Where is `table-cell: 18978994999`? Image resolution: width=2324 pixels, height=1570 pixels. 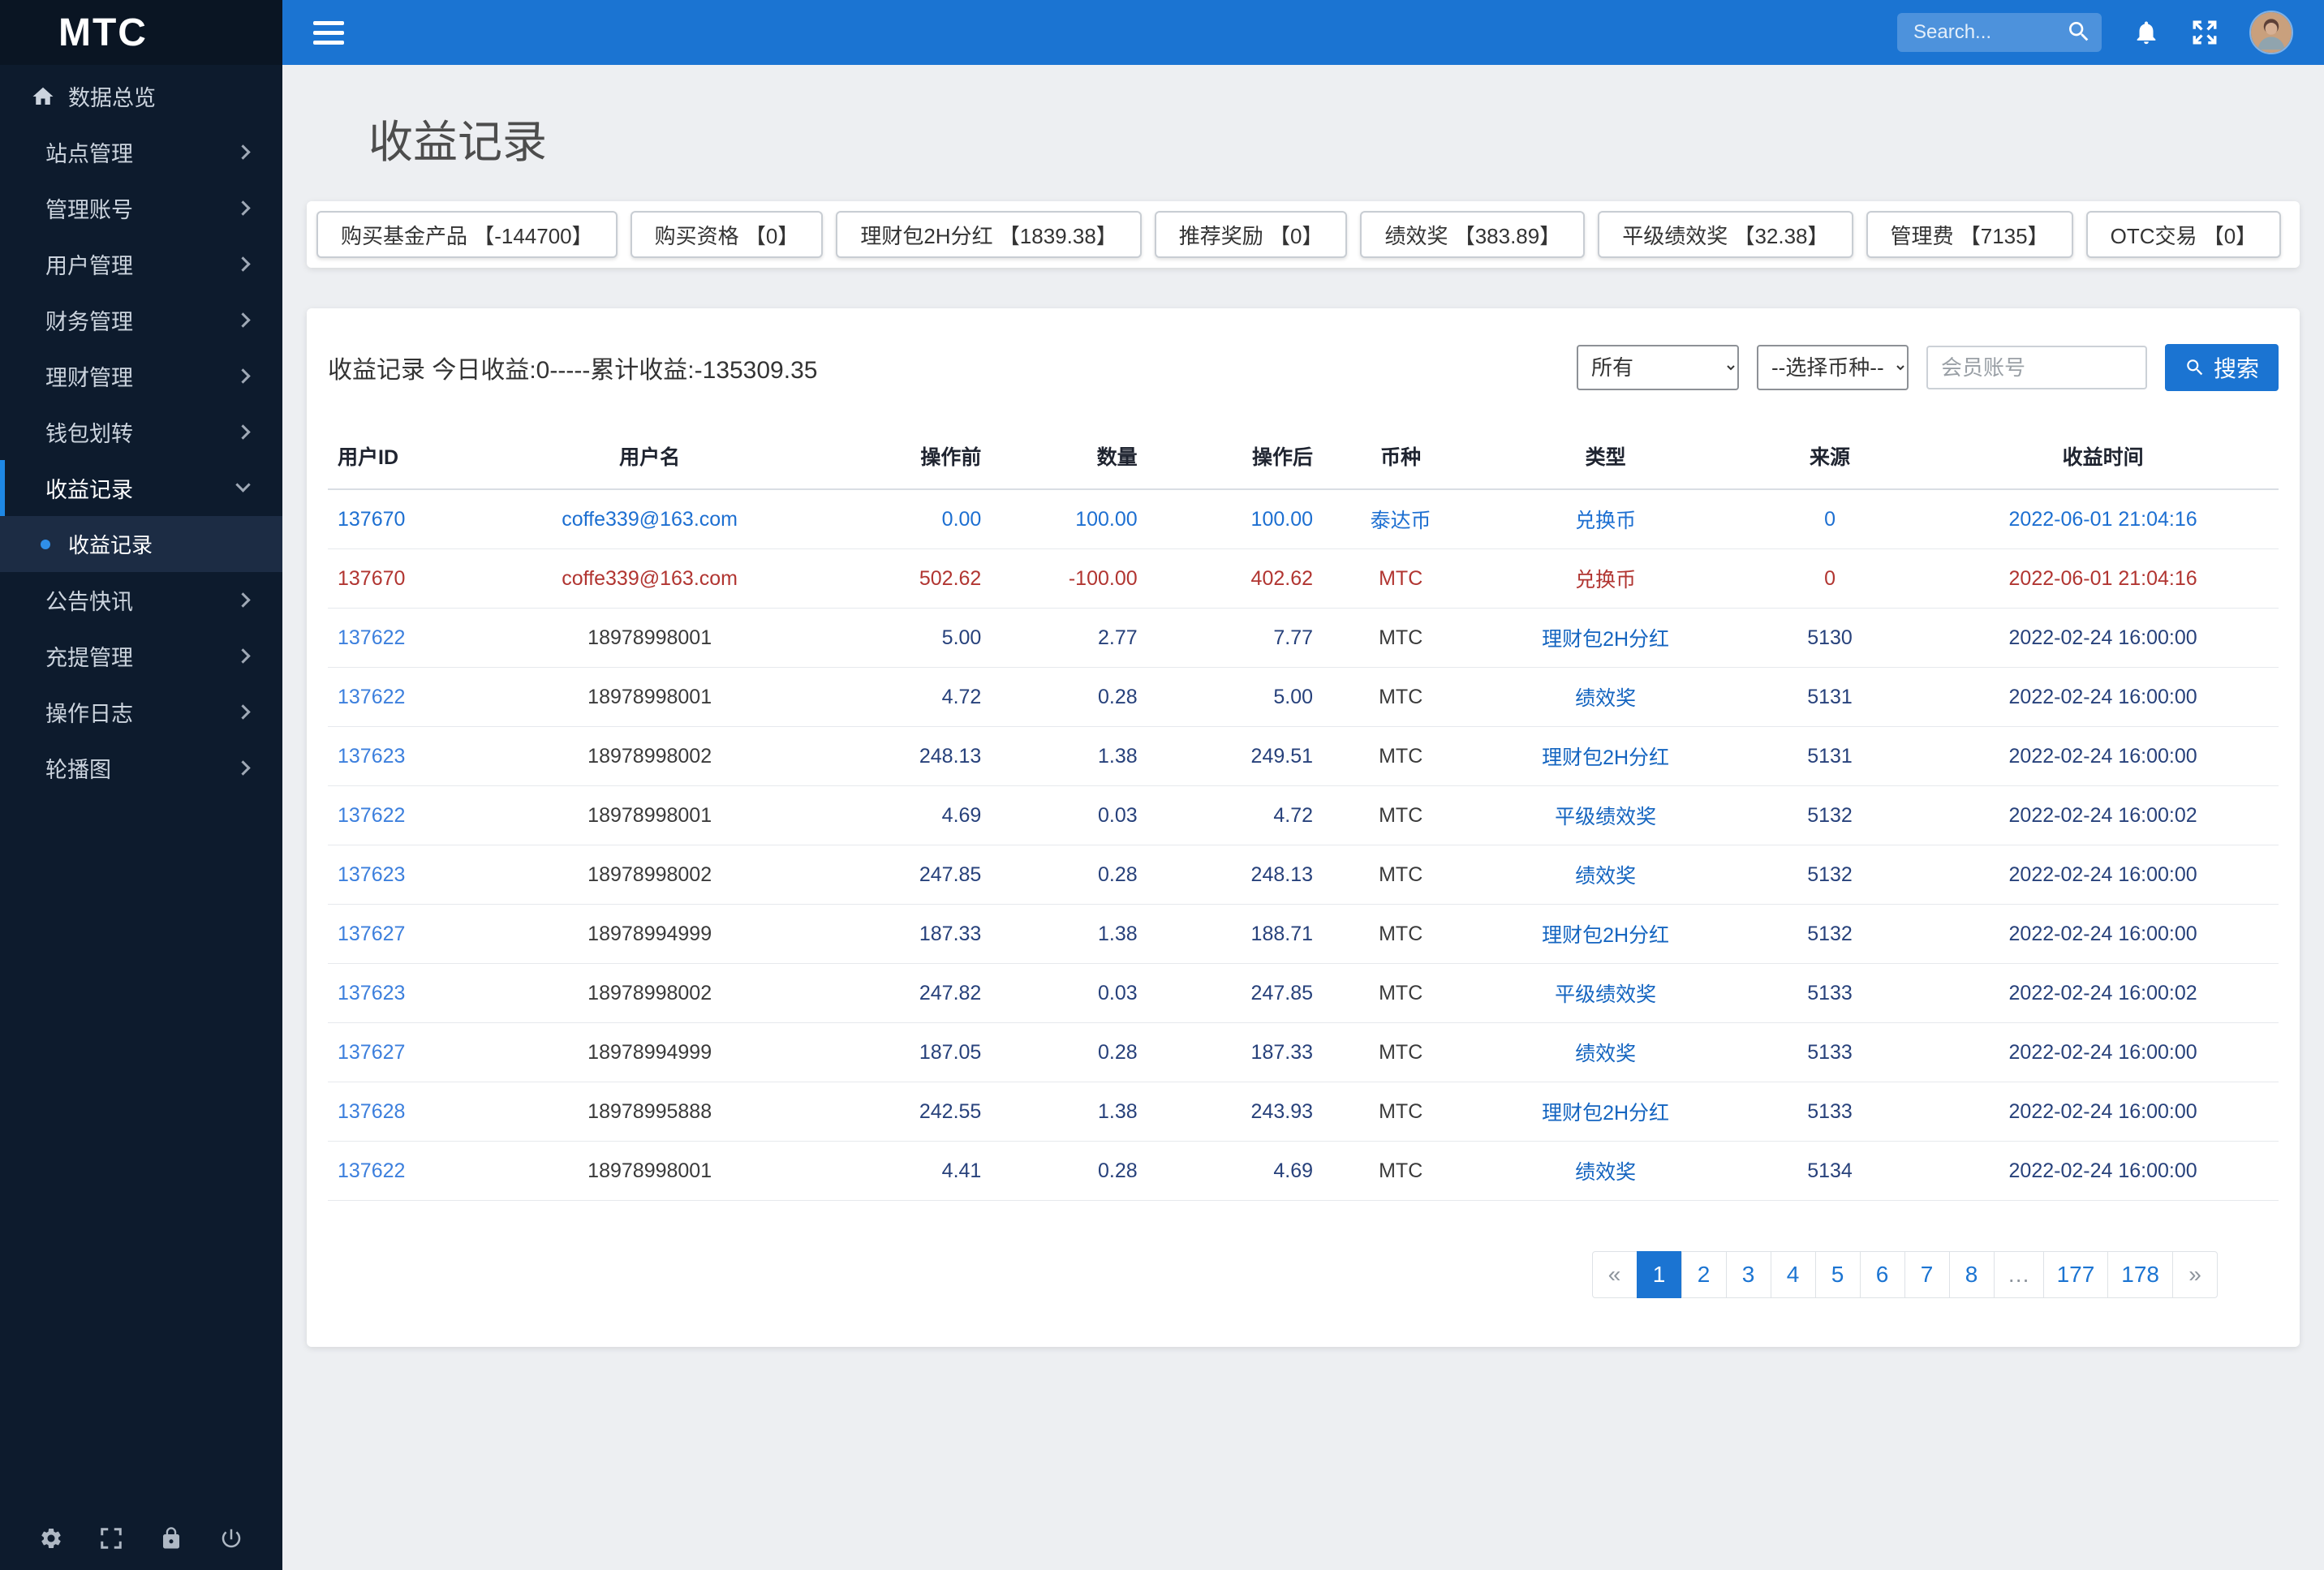
table-cell: 18978994999 is located at coordinates (650, 1052).